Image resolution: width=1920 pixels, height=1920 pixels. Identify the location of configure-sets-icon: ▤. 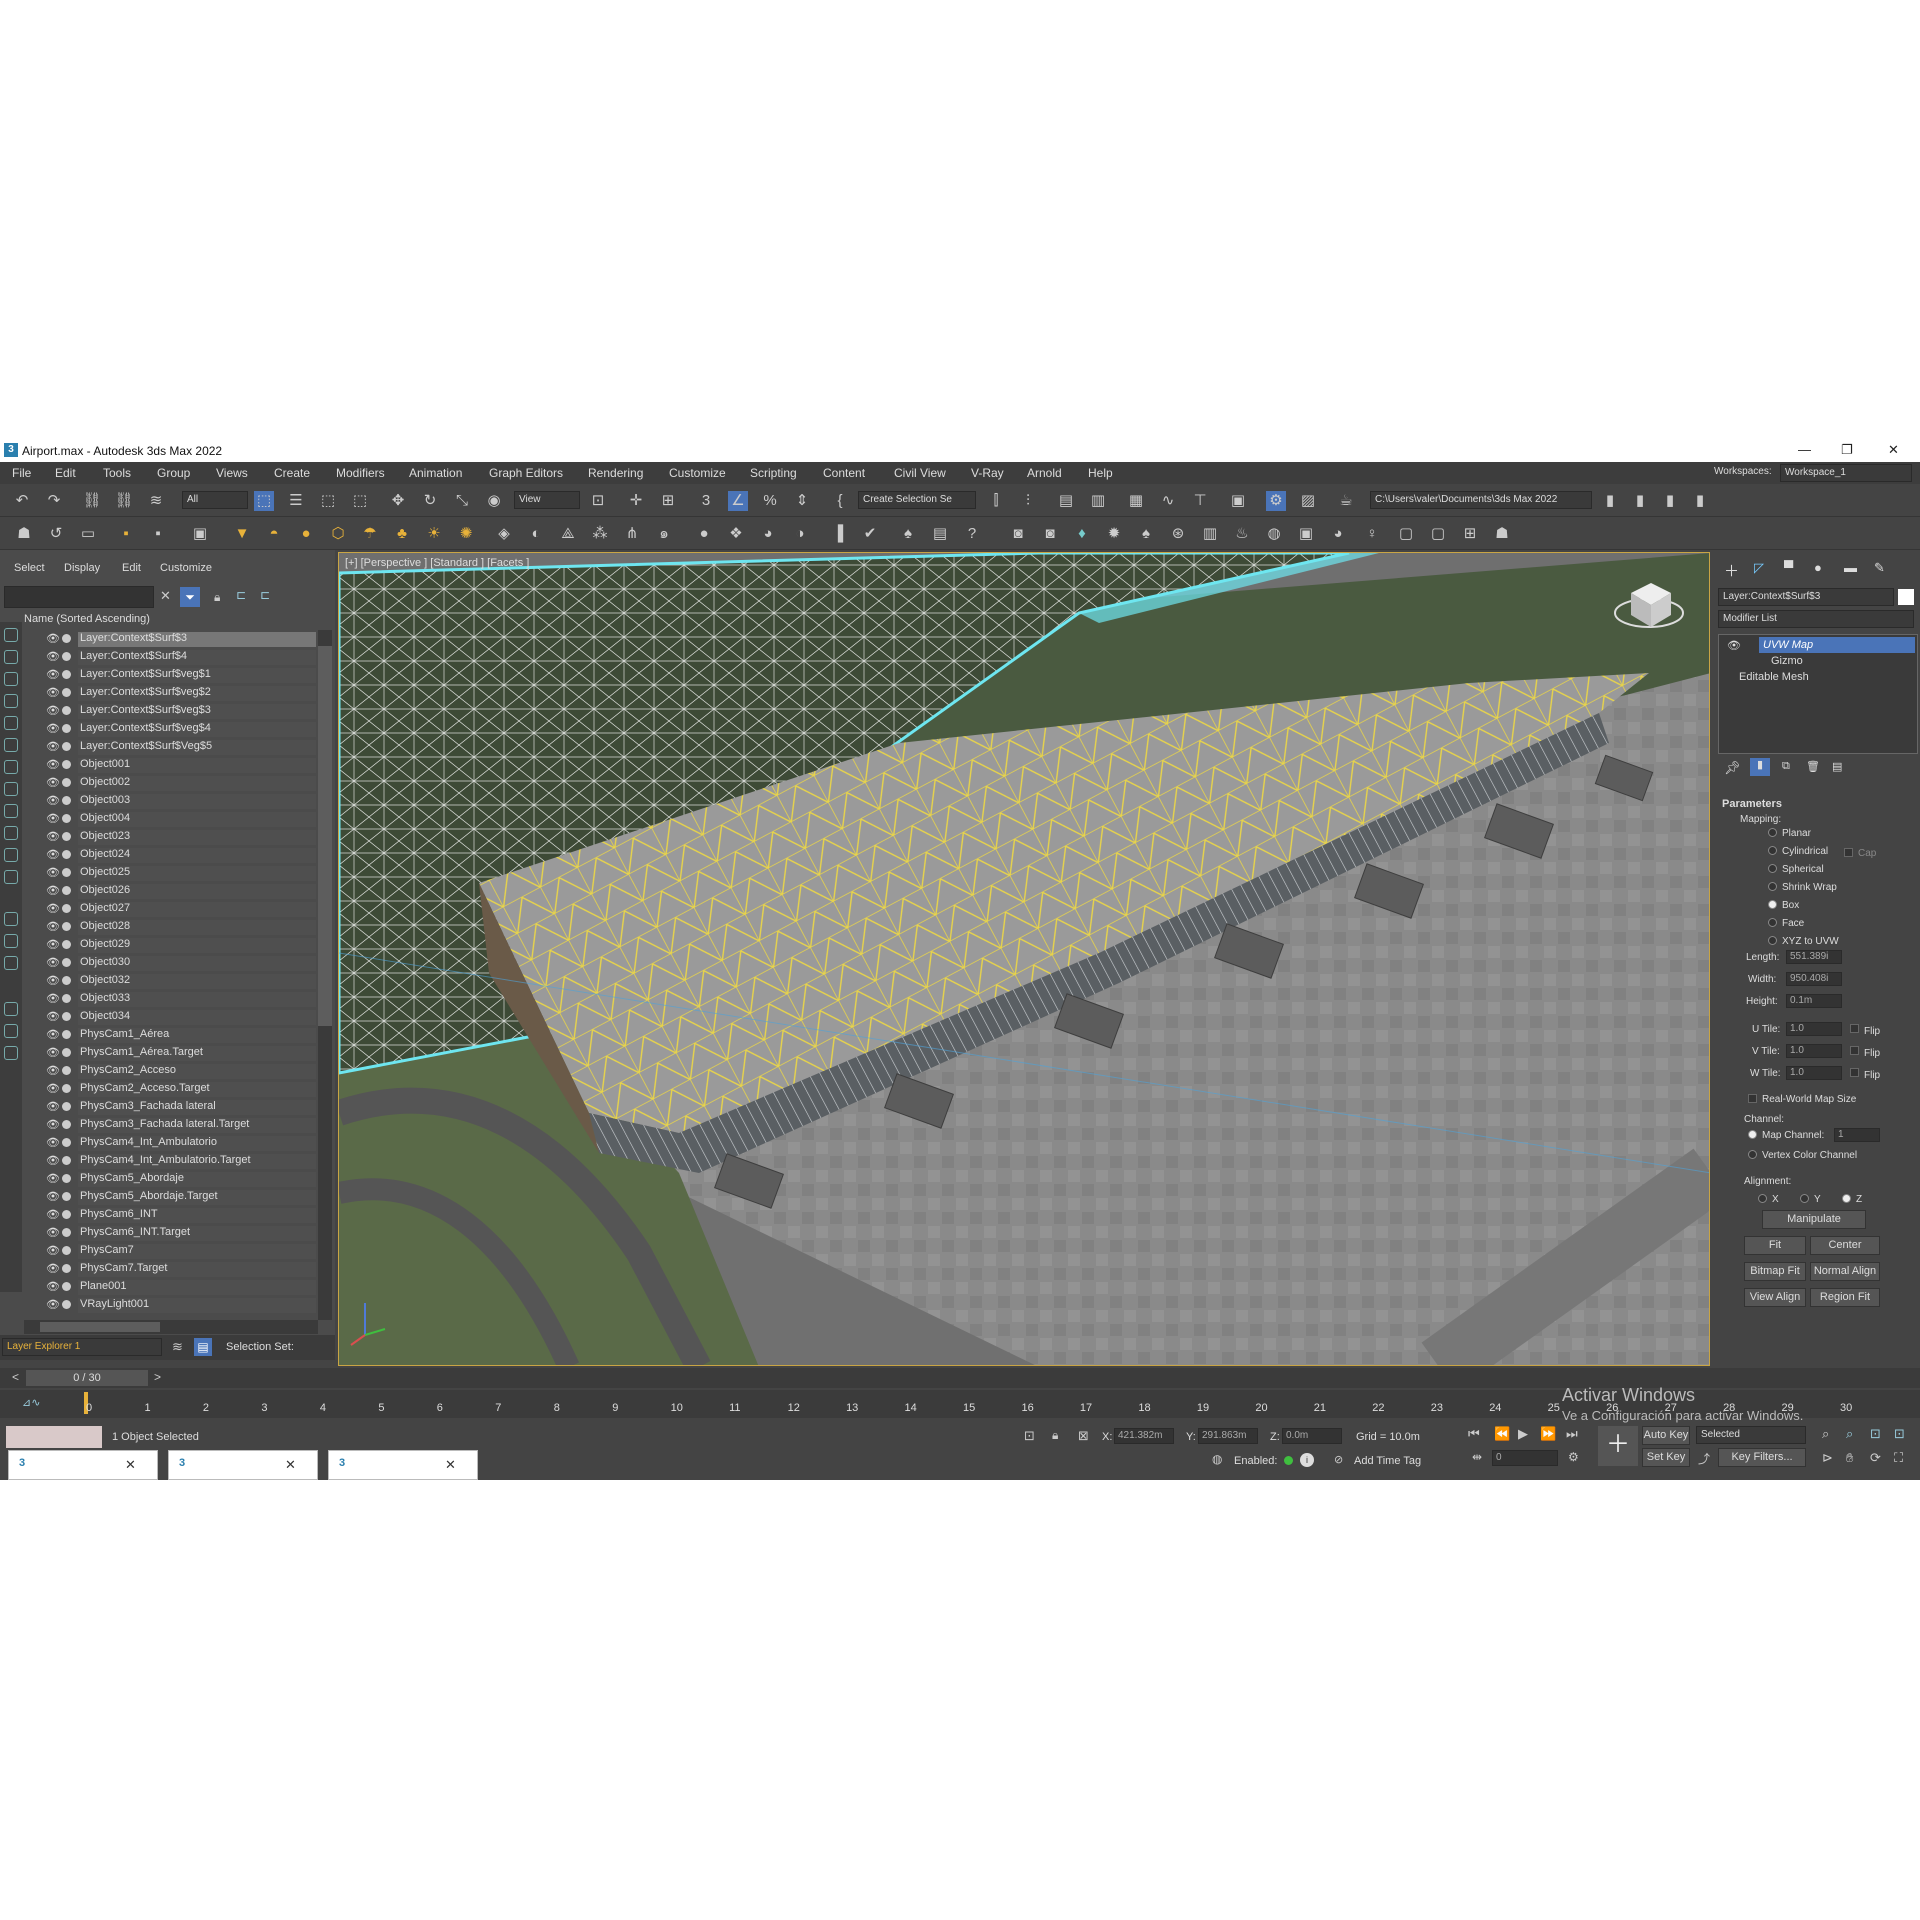
(1837, 766).